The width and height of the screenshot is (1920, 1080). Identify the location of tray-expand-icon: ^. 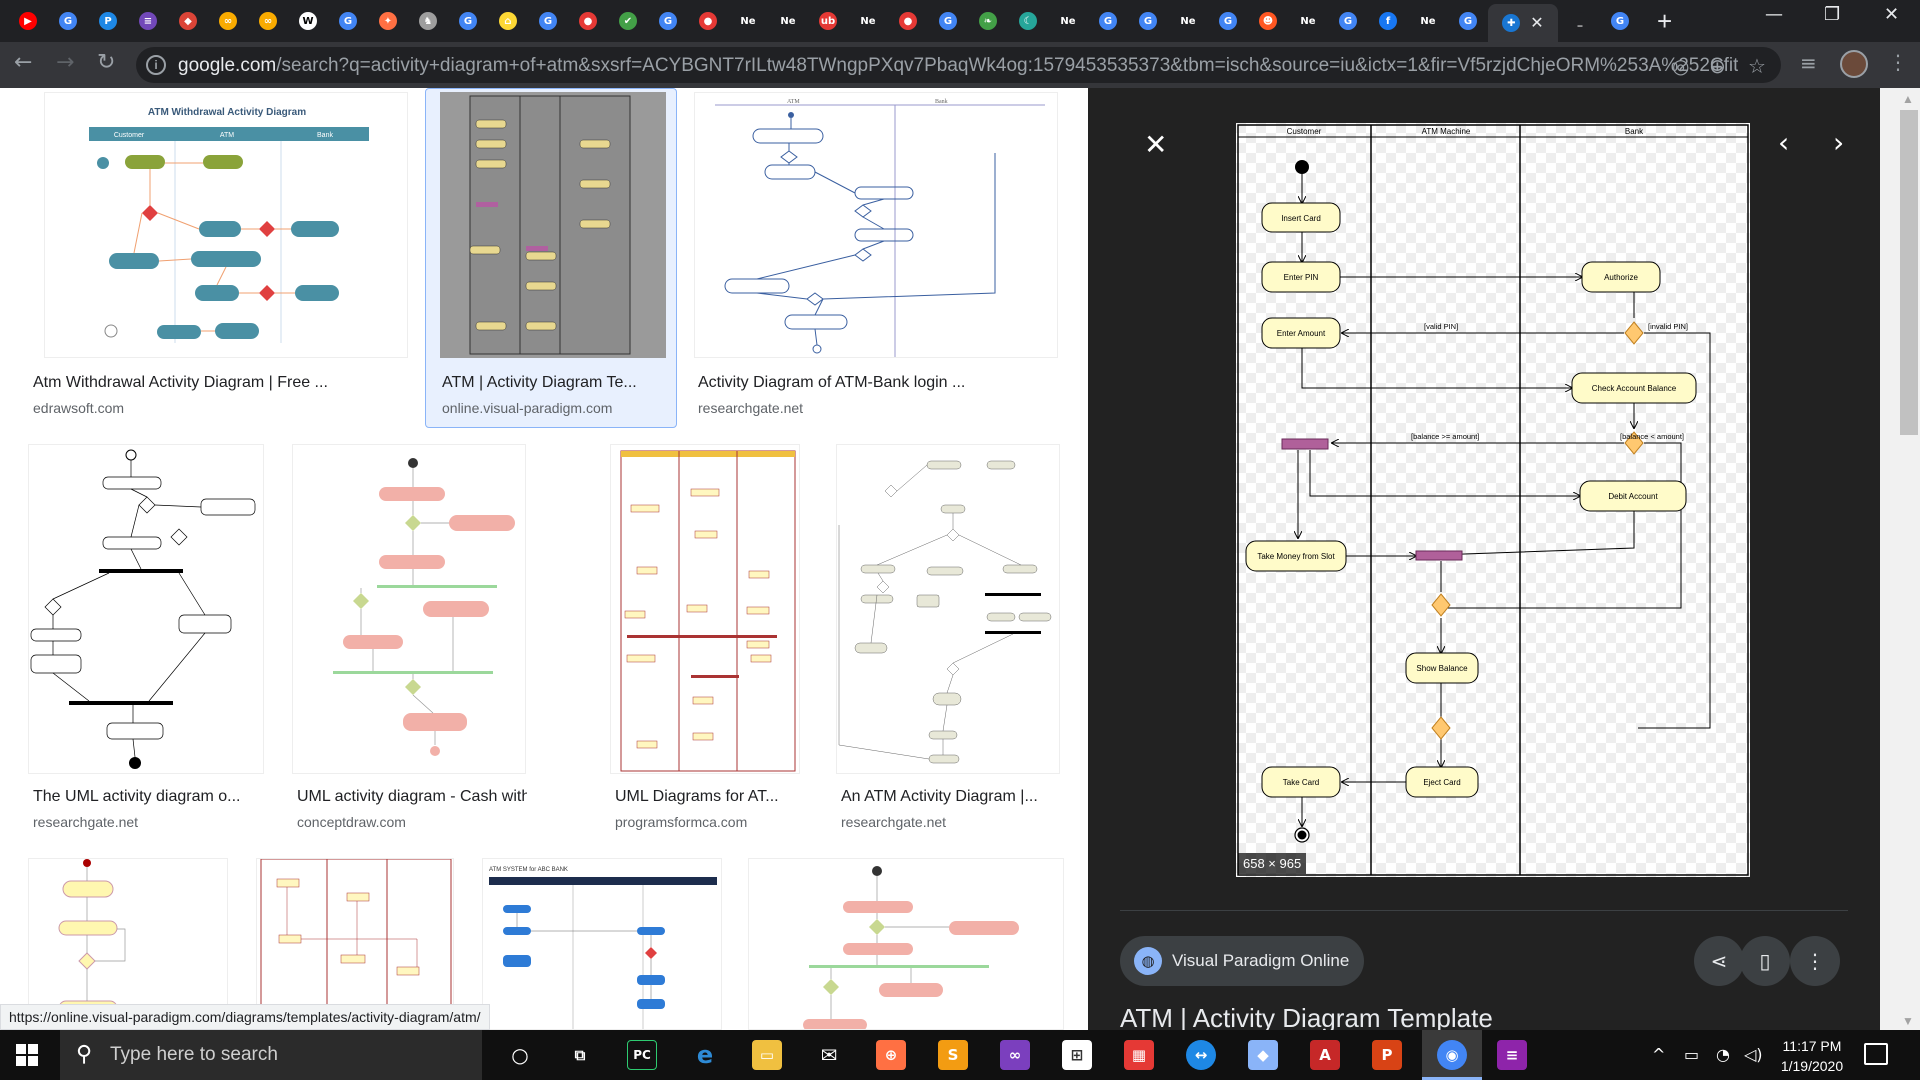
(1658, 1054).